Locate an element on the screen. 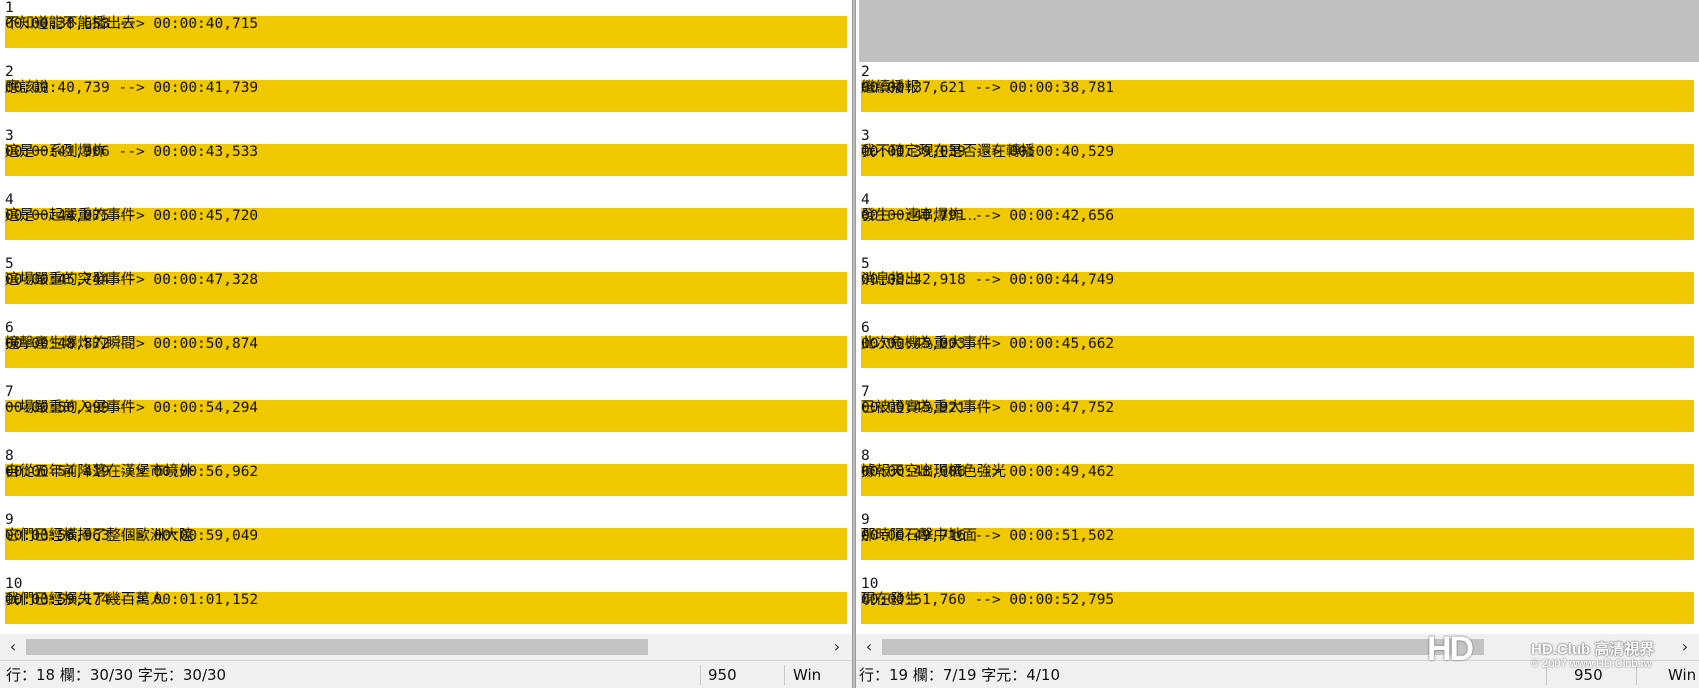  left-horizontal-scrollbar: ‹ › is located at coordinates (426, 647).